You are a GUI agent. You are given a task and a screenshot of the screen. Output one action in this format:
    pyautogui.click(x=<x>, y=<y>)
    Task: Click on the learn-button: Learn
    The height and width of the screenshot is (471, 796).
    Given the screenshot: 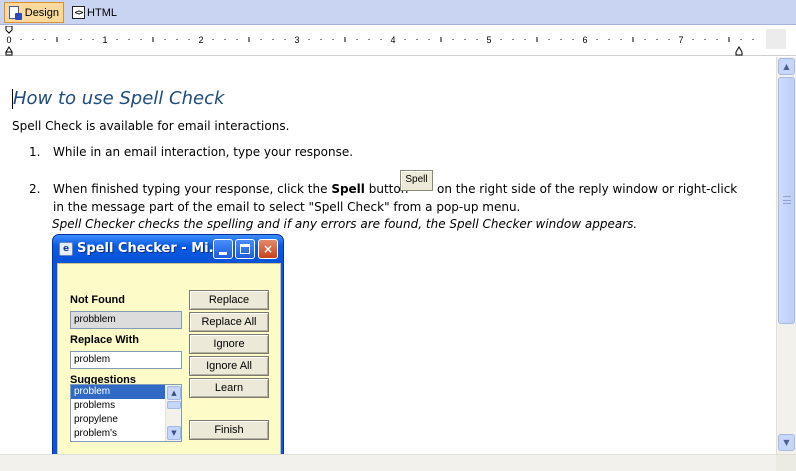 What is the action you would take?
    pyautogui.click(x=229, y=388)
    